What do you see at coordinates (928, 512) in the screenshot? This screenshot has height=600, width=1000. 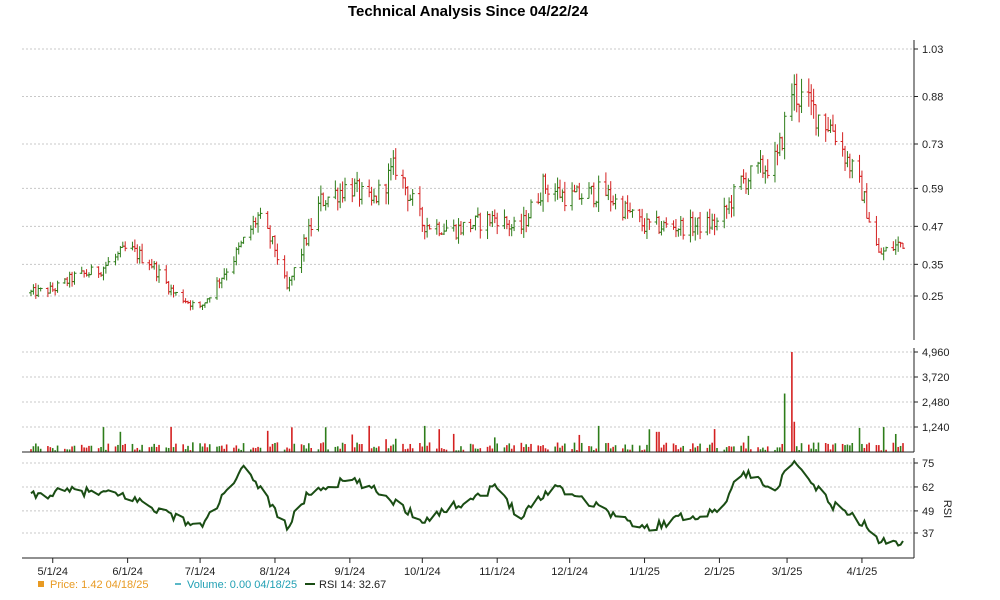 I see `rsi-tick-label: 49` at bounding box center [928, 512].